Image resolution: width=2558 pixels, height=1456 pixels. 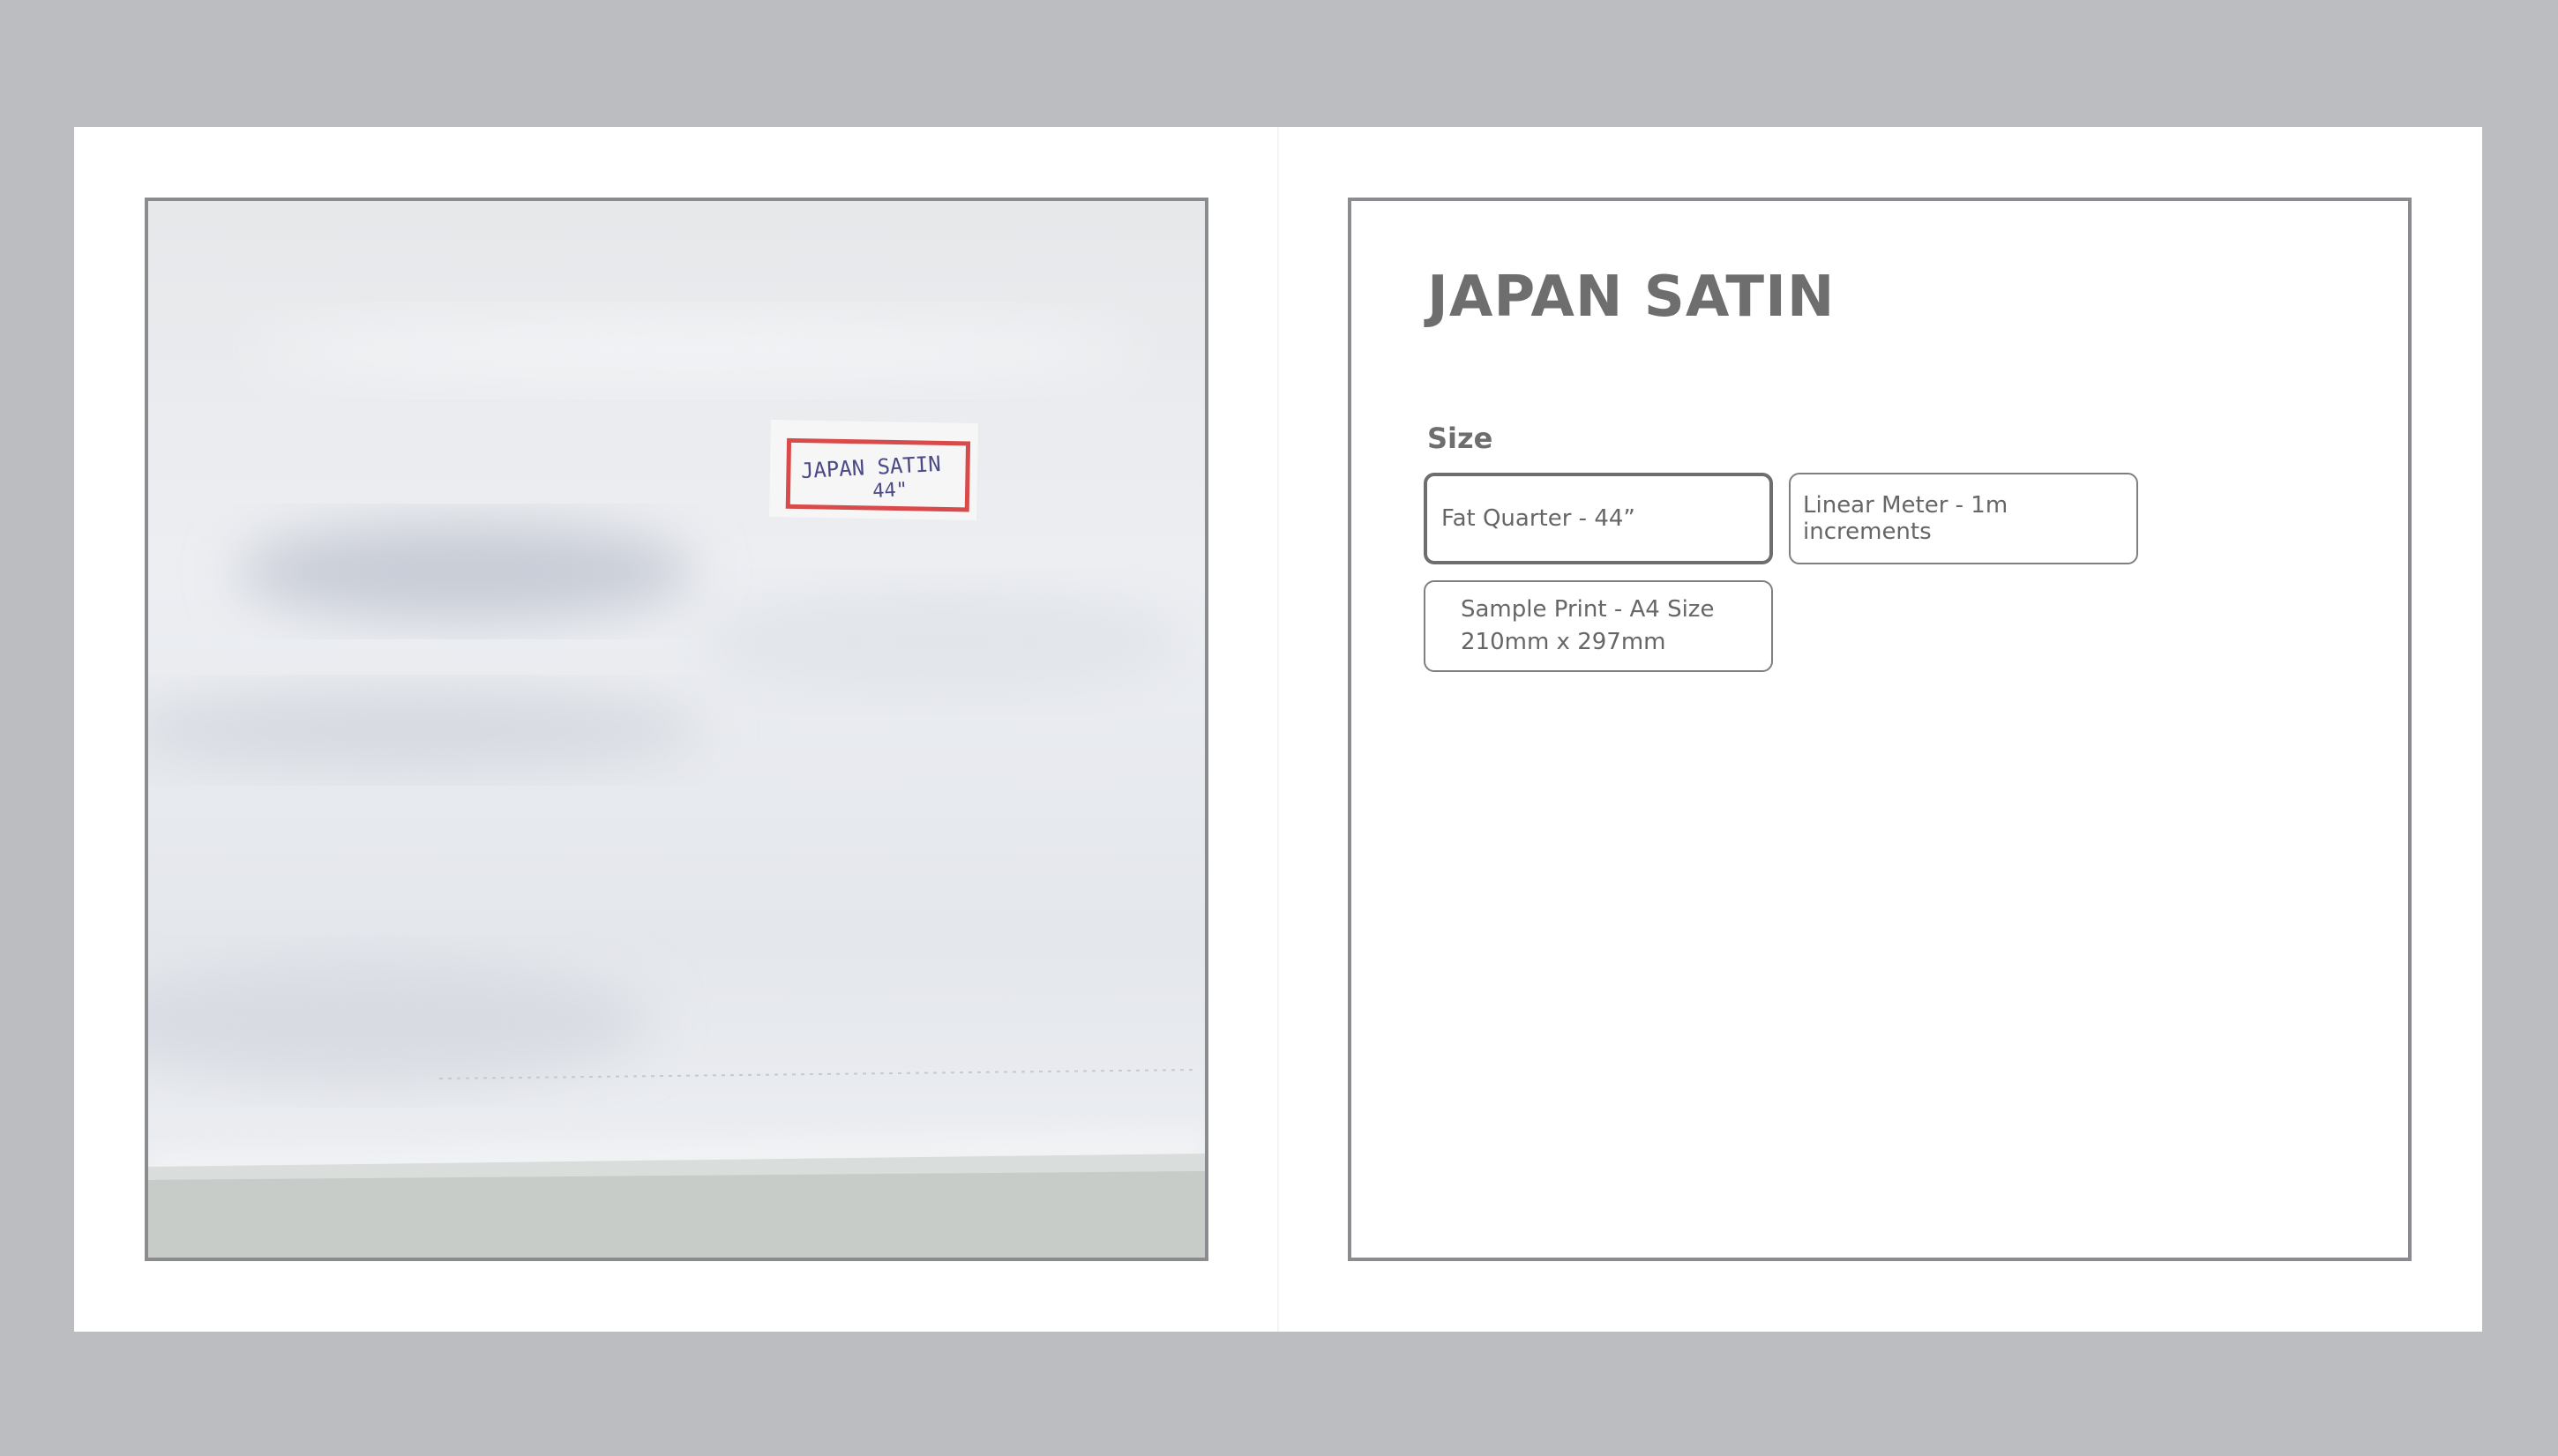 What do you see at coordinates (1588, 609) in the screenshot?
I see `size-option-label-line-1: Sample Print - A4 Size` at bounding box center [1588, 609].